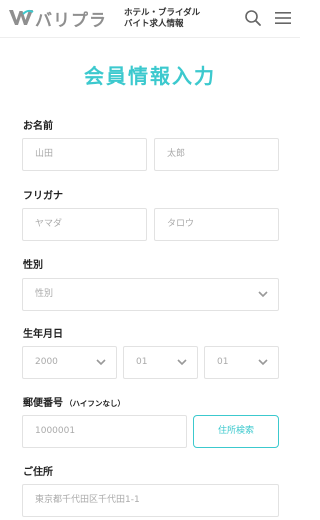  Describe the element at coordinates (216, 224) in the screenshot. I see `first-name-kana-input: タロウ` at that location.